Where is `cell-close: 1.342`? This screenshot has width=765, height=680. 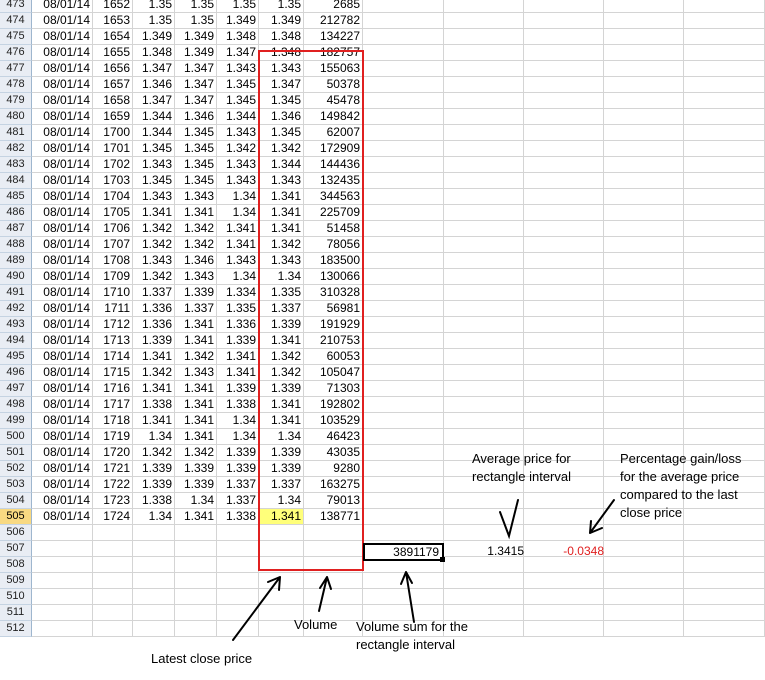
cell-close: 1.342 is located at coordinates (281, 149).